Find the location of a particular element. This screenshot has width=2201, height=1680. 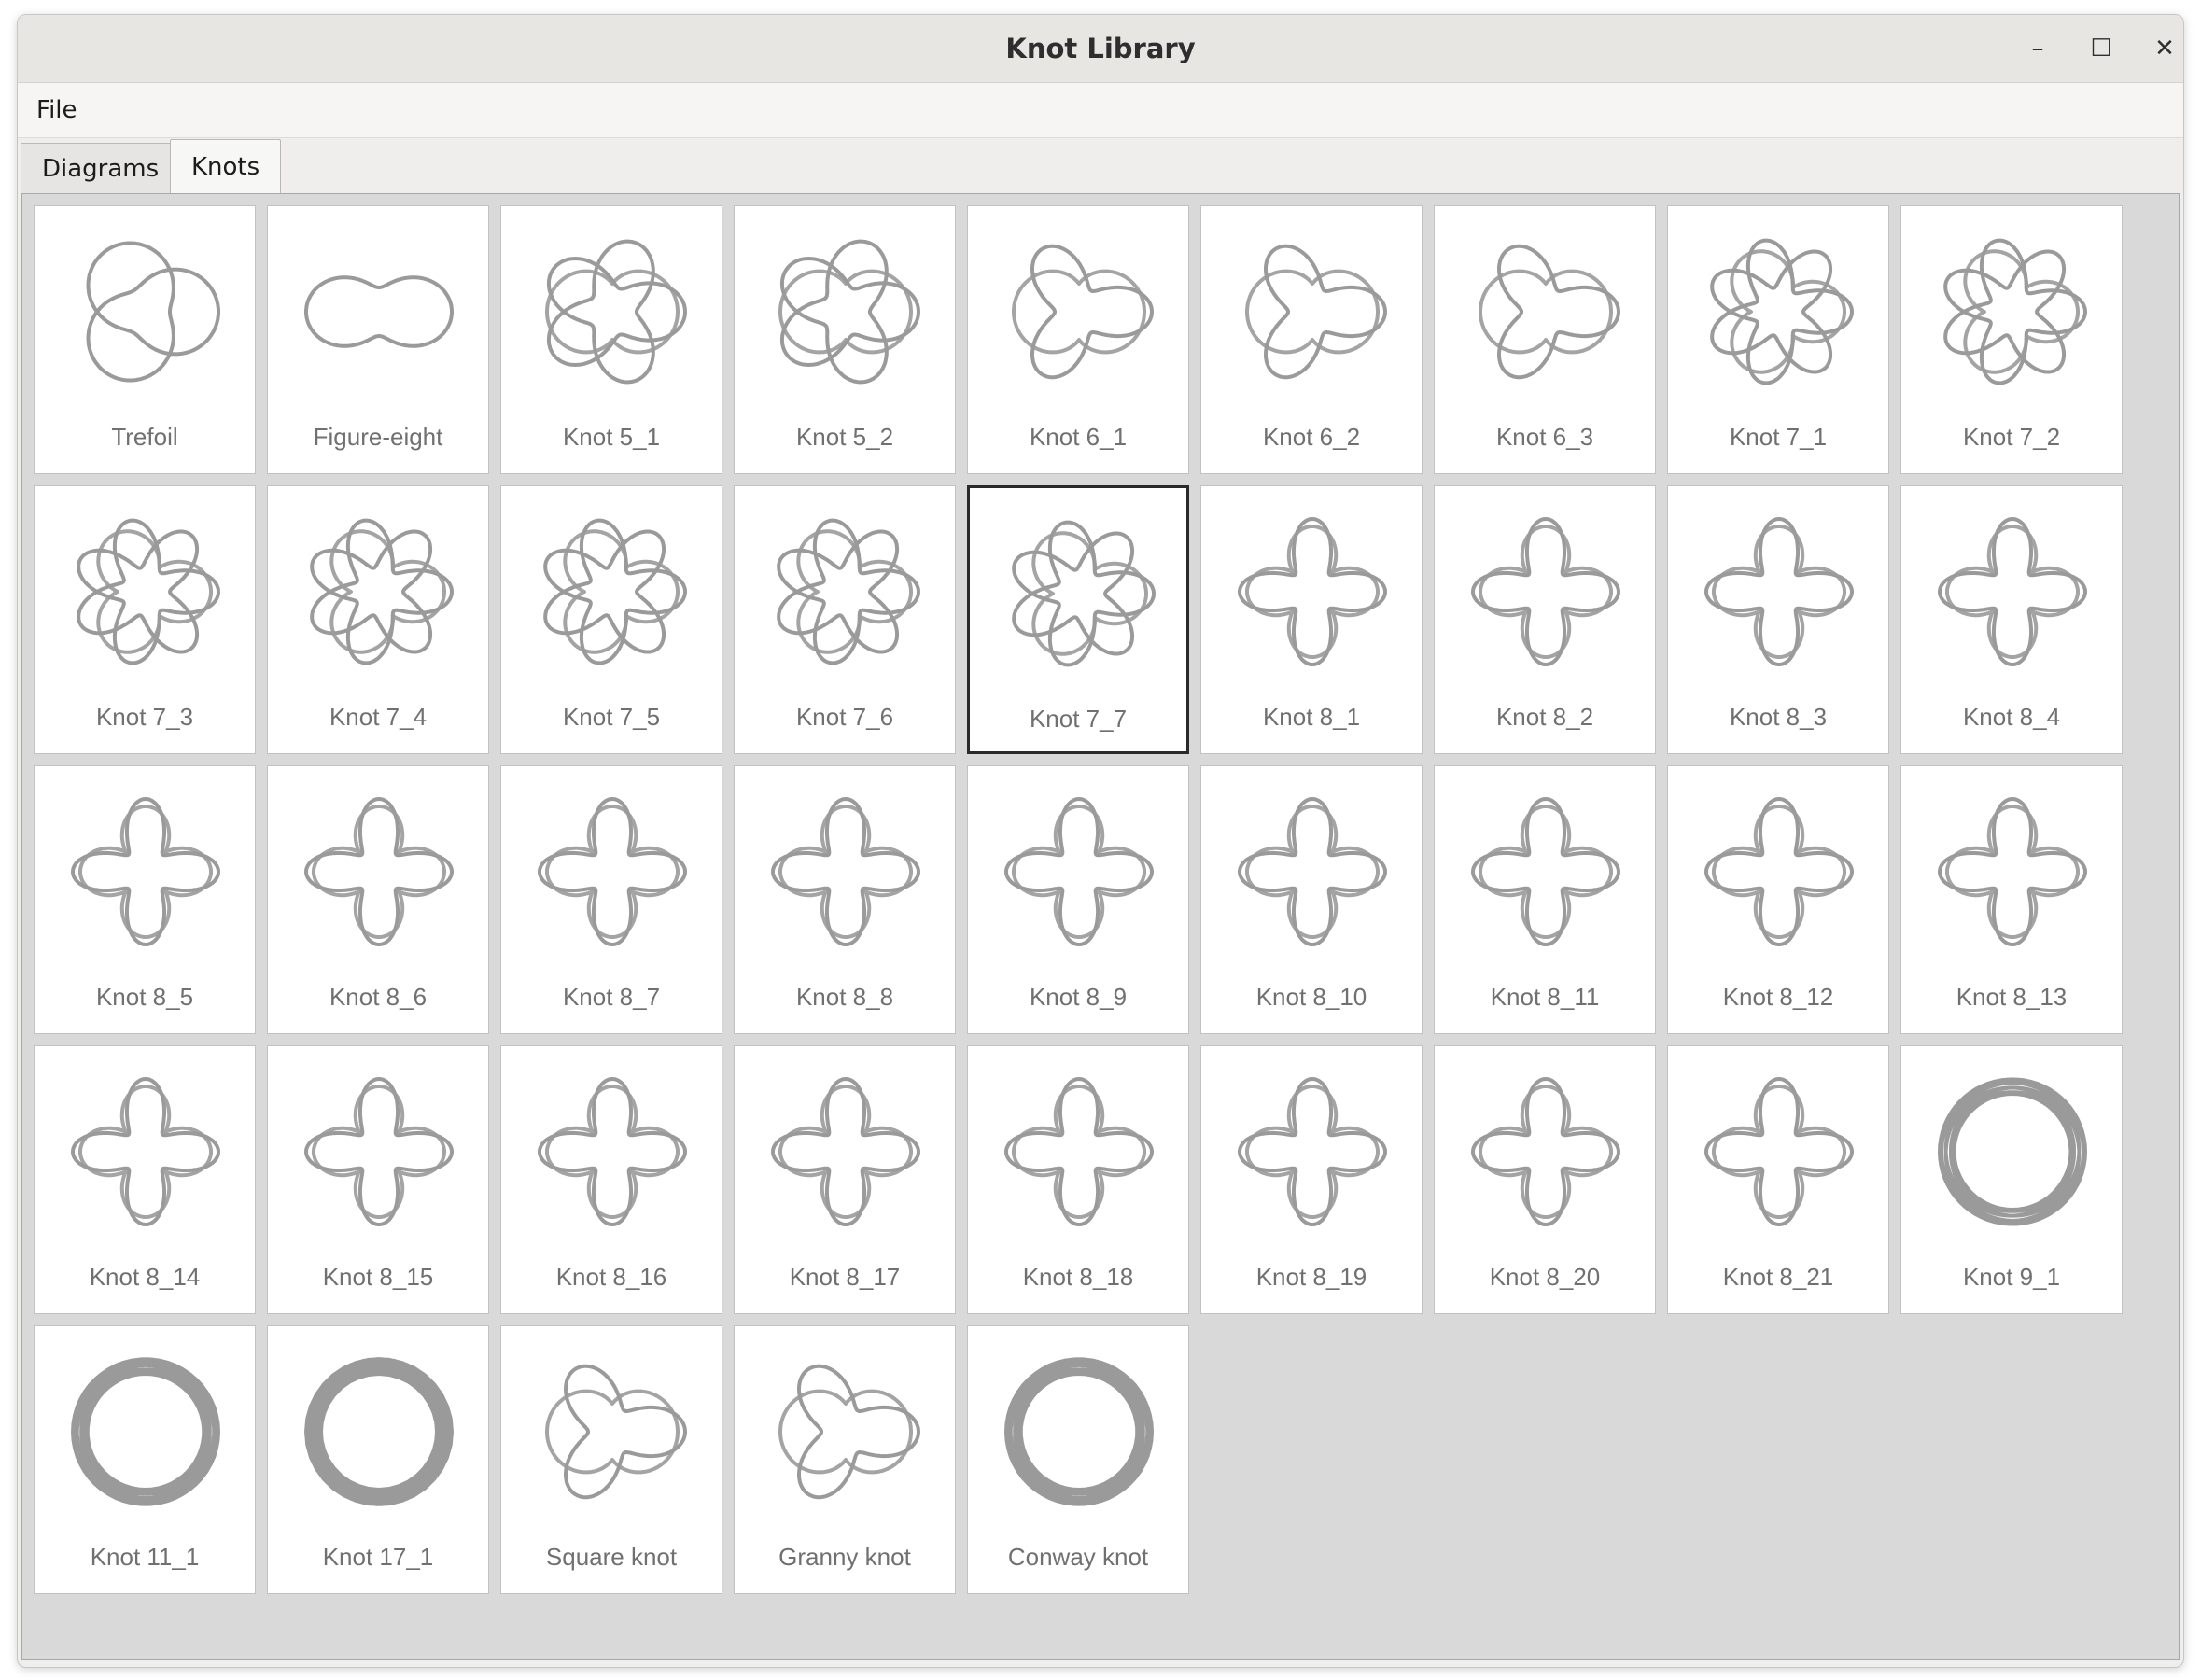

menu-bar: File is located at coordinates (1101, 110).